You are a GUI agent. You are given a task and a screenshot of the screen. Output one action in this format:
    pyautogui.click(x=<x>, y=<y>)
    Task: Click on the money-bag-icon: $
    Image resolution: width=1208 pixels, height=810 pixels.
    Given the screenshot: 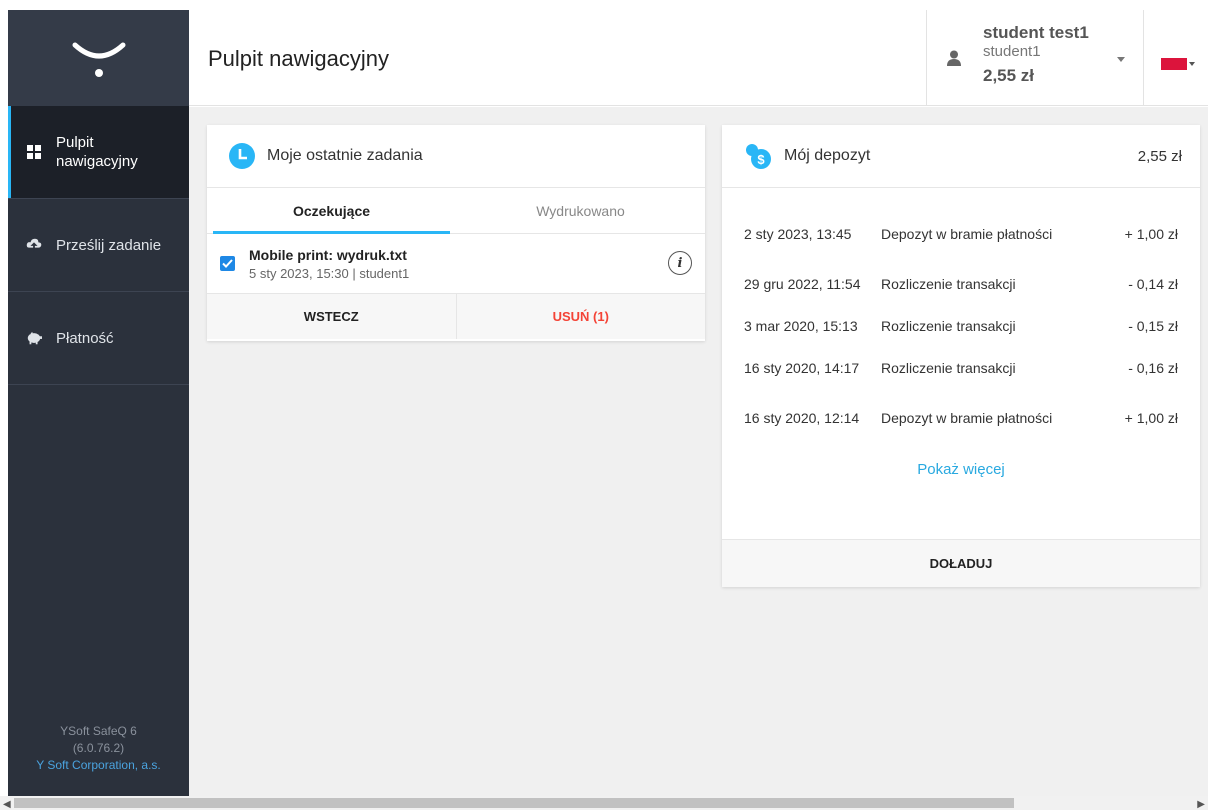 What is the action you would take?
    pyautogui.click(x=758, y=156)
    